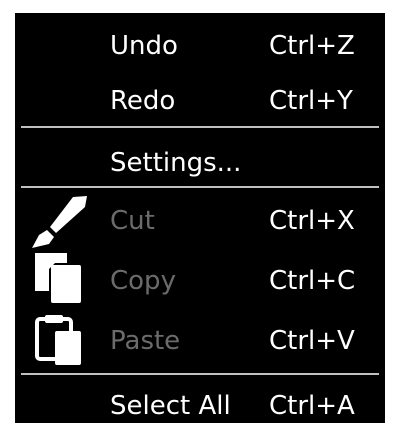 This screenshot has width=399, height=434. Describe the element at coordinates (170, 406) in the screenshot. I see `menu-item-label: Select All` at that location.